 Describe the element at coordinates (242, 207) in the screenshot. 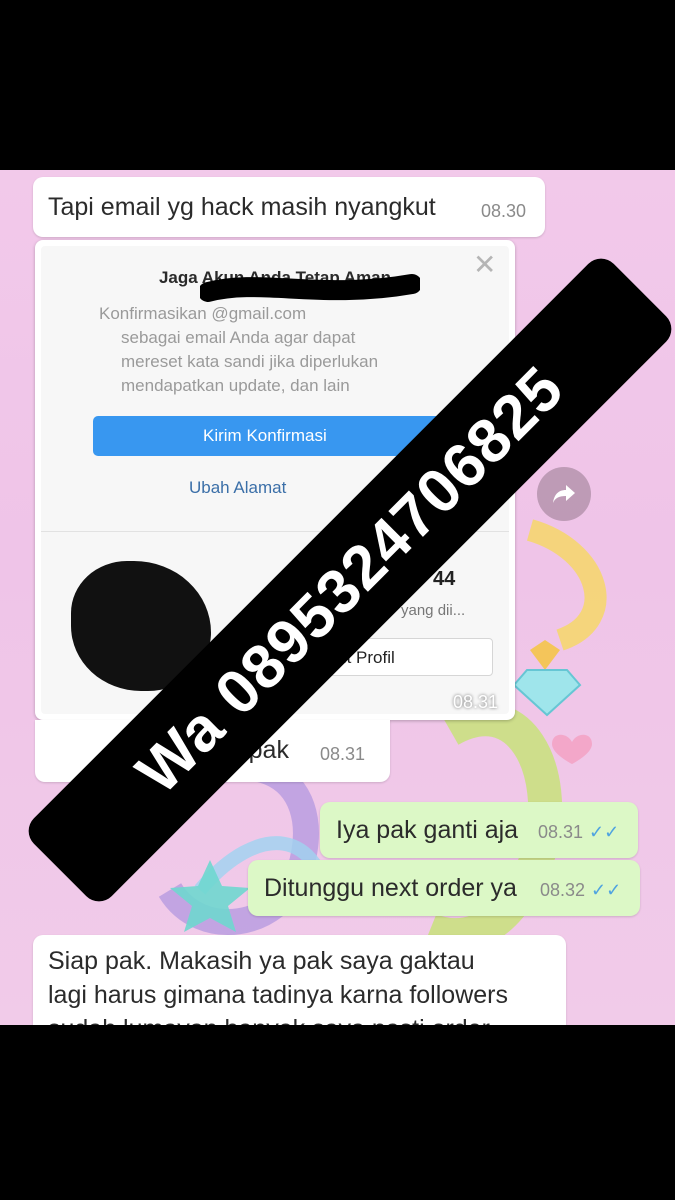

I see `message-text: Tapi email yg hack masih nyangkut` at that location.